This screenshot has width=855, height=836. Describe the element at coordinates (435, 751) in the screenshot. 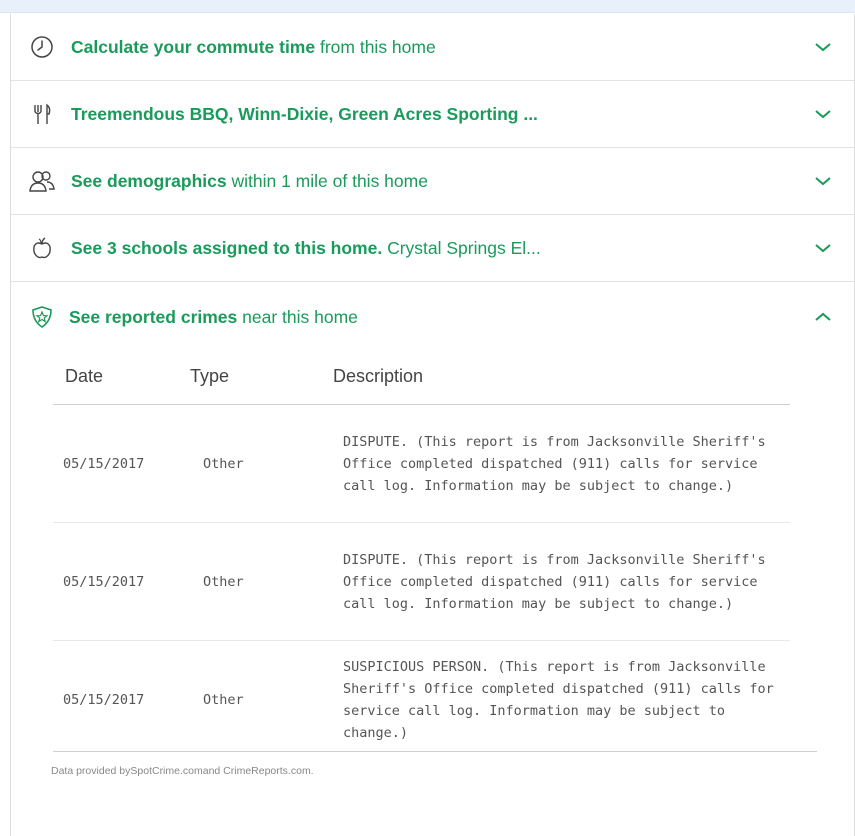

I see `table-divider` at that location.